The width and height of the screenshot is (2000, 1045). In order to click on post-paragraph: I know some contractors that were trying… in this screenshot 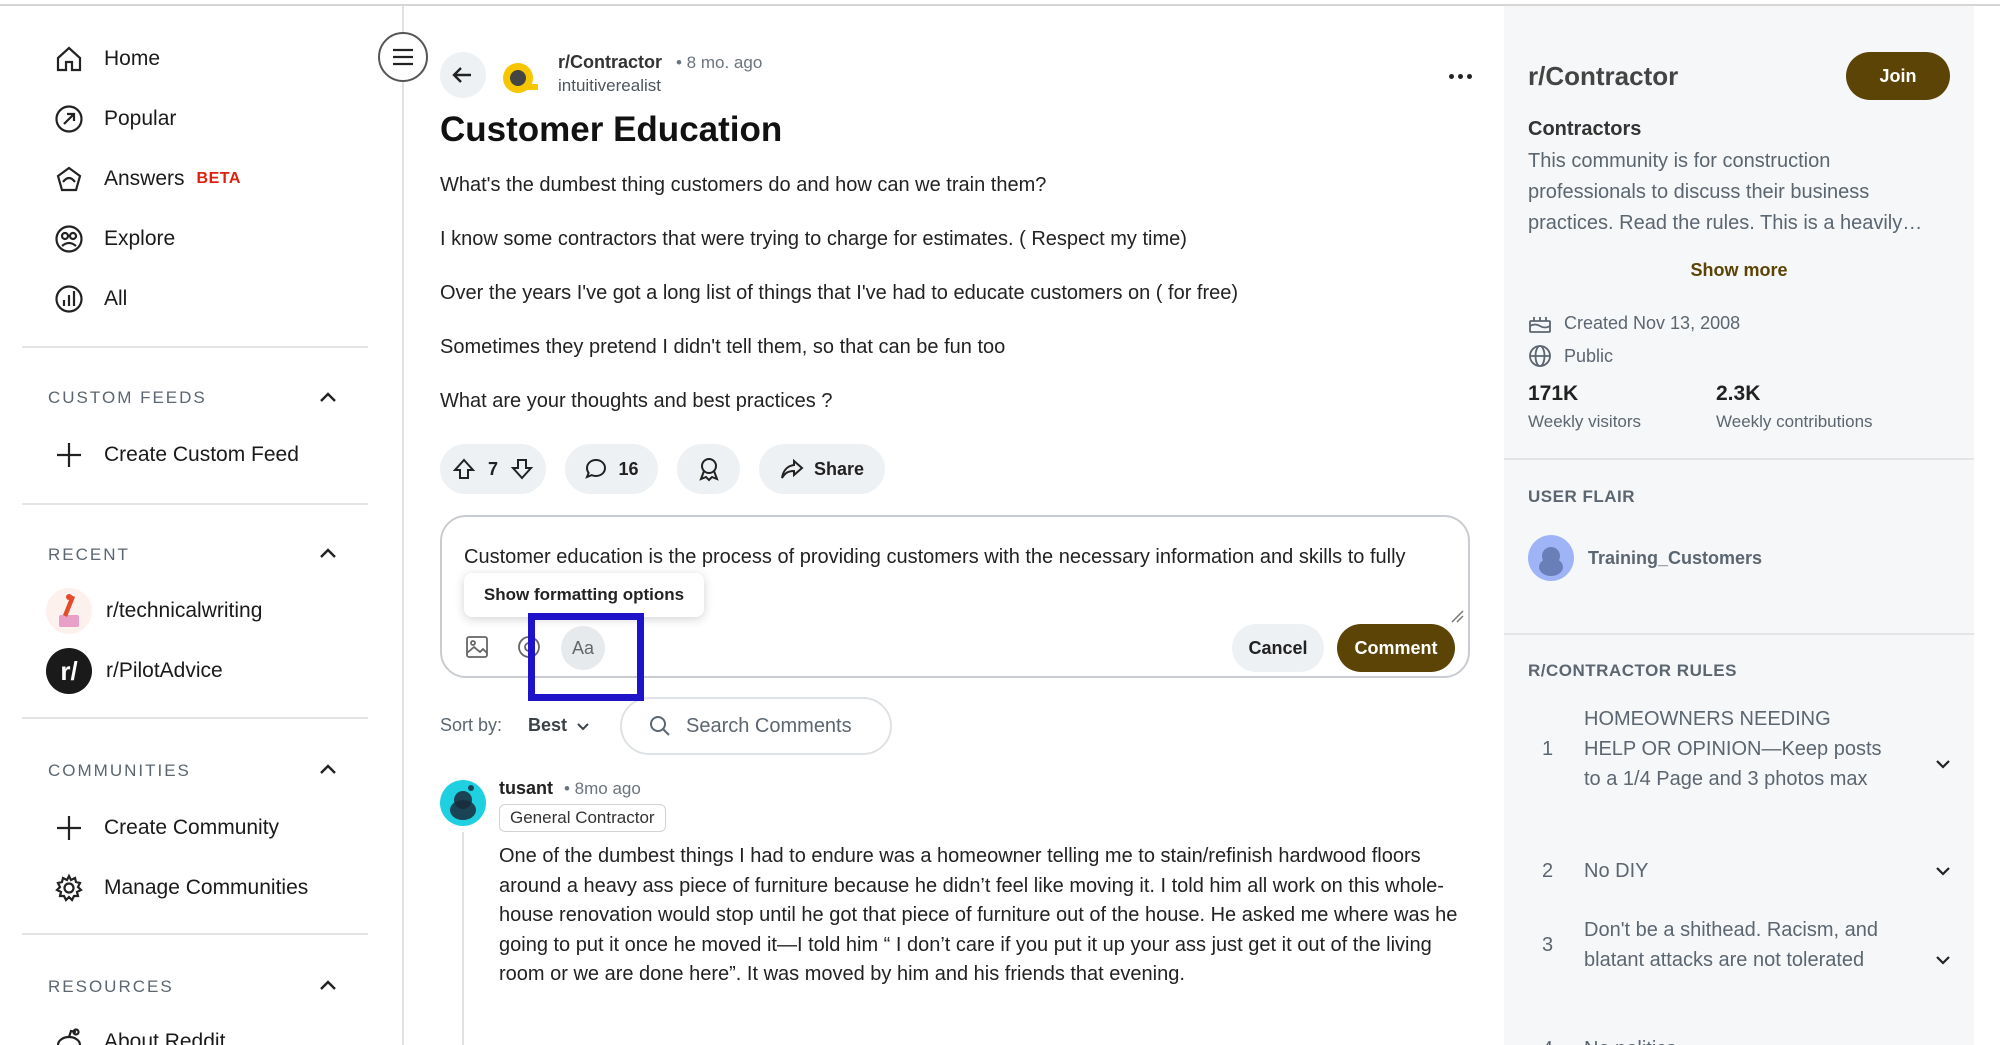, I will do `click(813, 239)`.